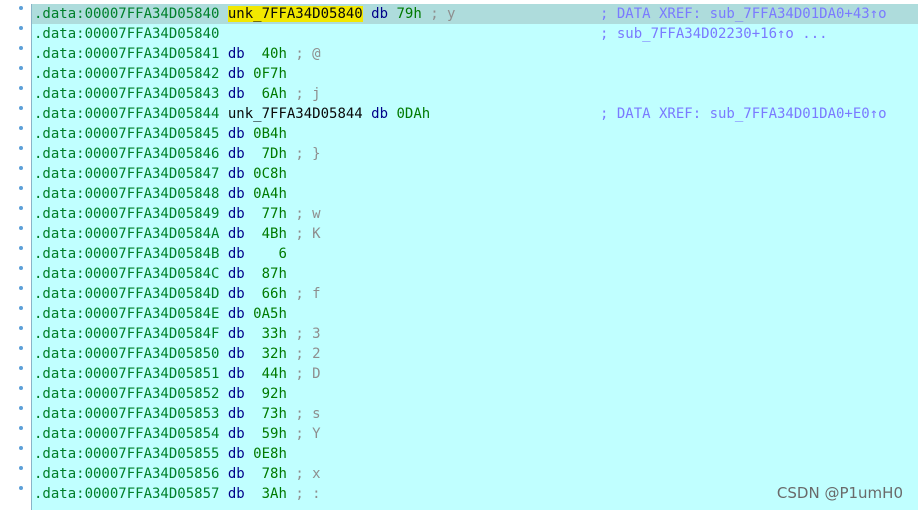 The width and height of the screenshot is (918, 510). Describe the element at coordinates (270, 434) in the screenshot. I see `byte-value: 59h` at that location.